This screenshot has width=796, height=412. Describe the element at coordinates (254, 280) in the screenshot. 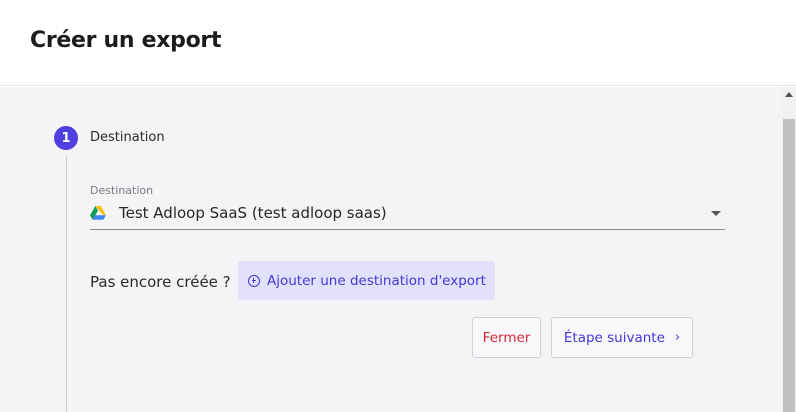

I see `plus-circle-icon` at that location.